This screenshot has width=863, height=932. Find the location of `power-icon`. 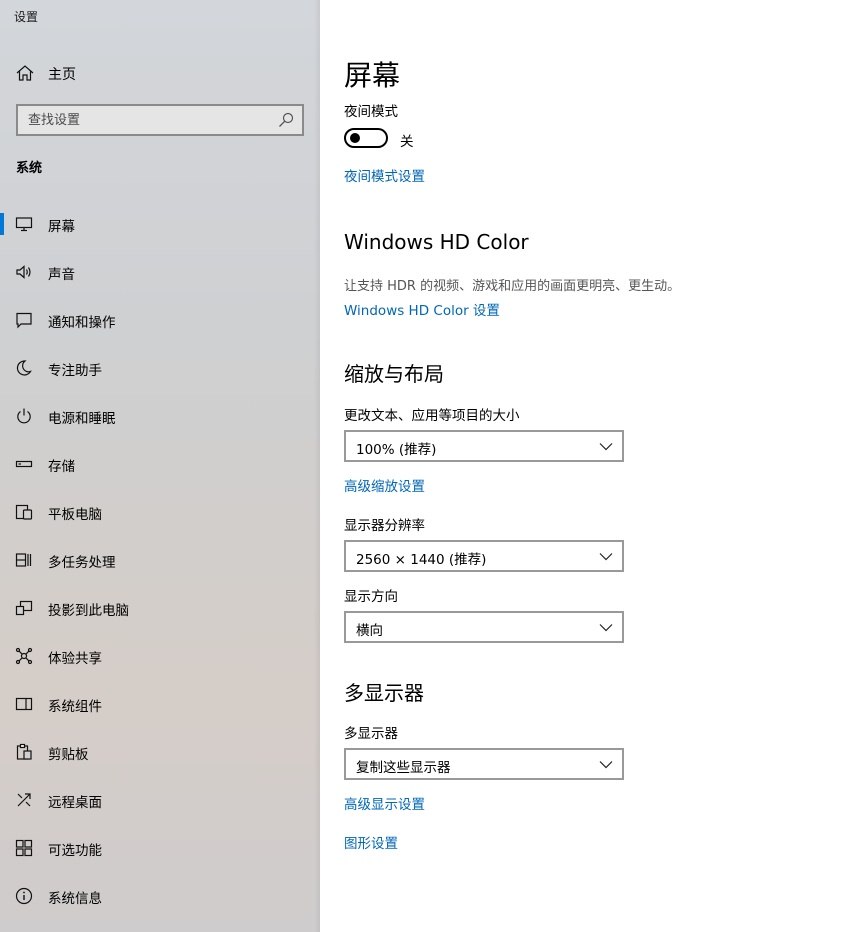

power-icon is located at coordinates (24, 416).